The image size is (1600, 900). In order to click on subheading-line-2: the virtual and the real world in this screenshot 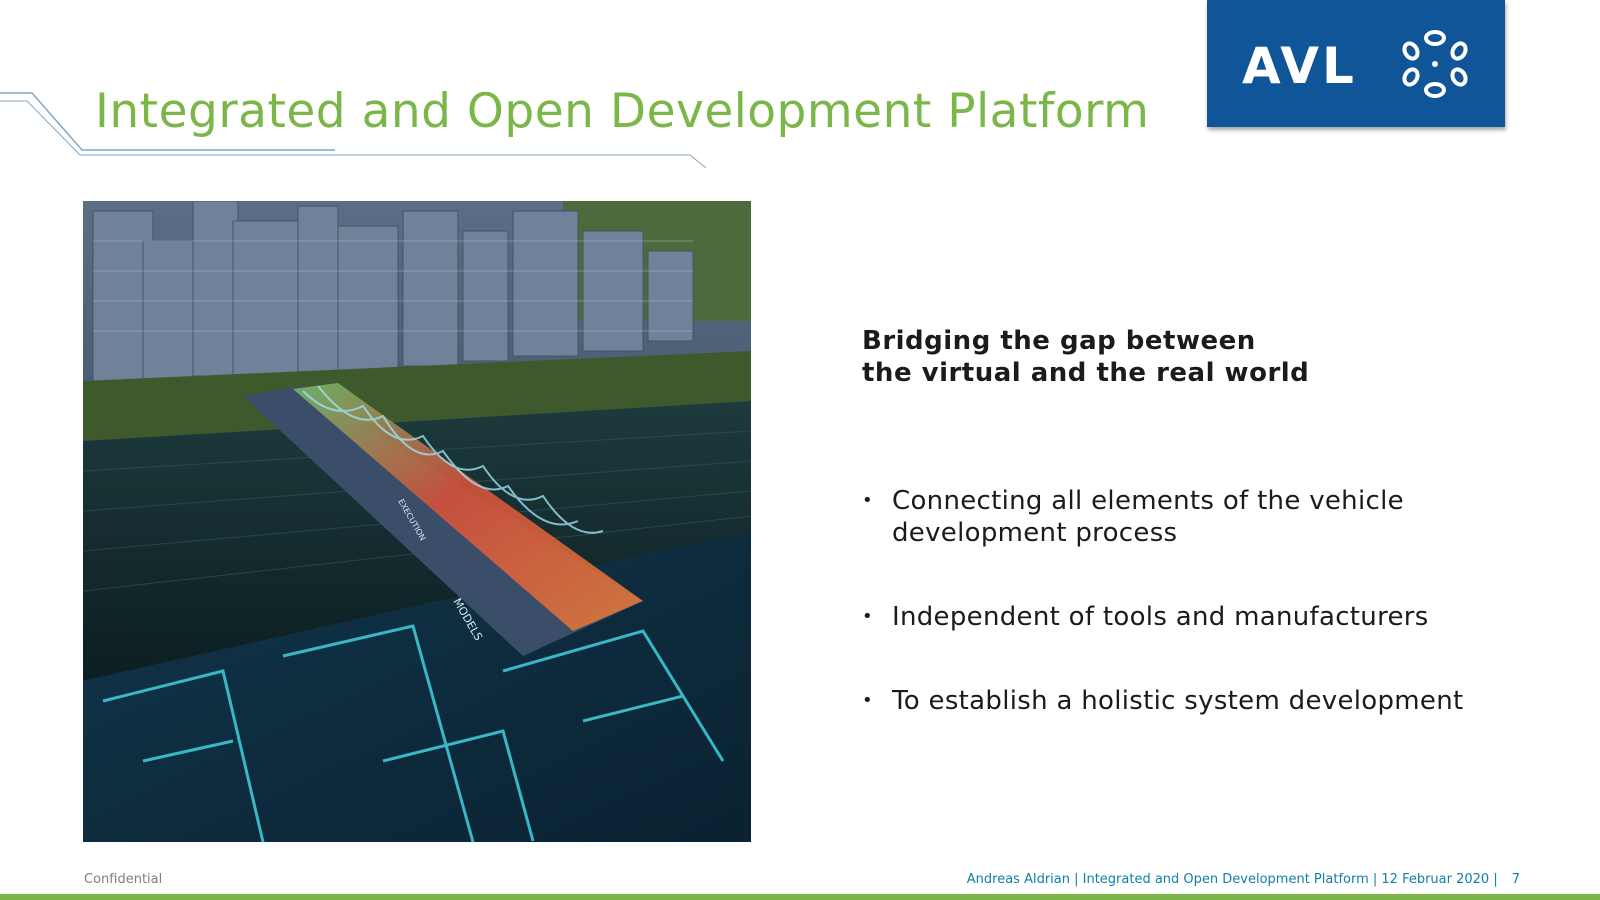, I will do `click(1086, 373)`.